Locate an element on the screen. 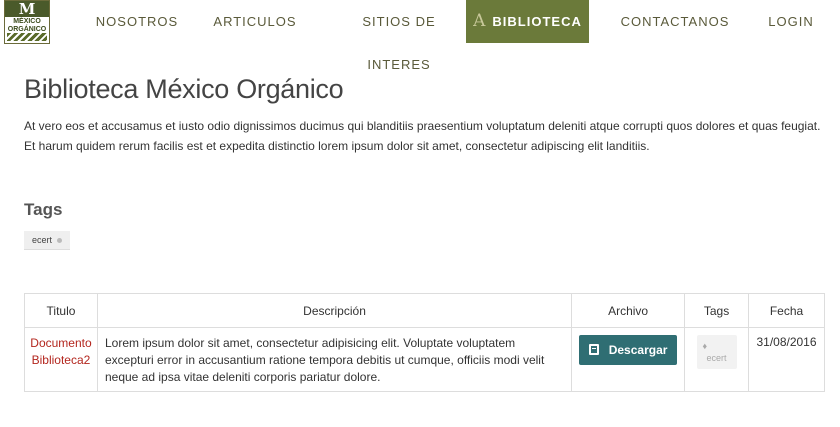  document-date: 31/08/2016 is located at coordinates (786, 359).